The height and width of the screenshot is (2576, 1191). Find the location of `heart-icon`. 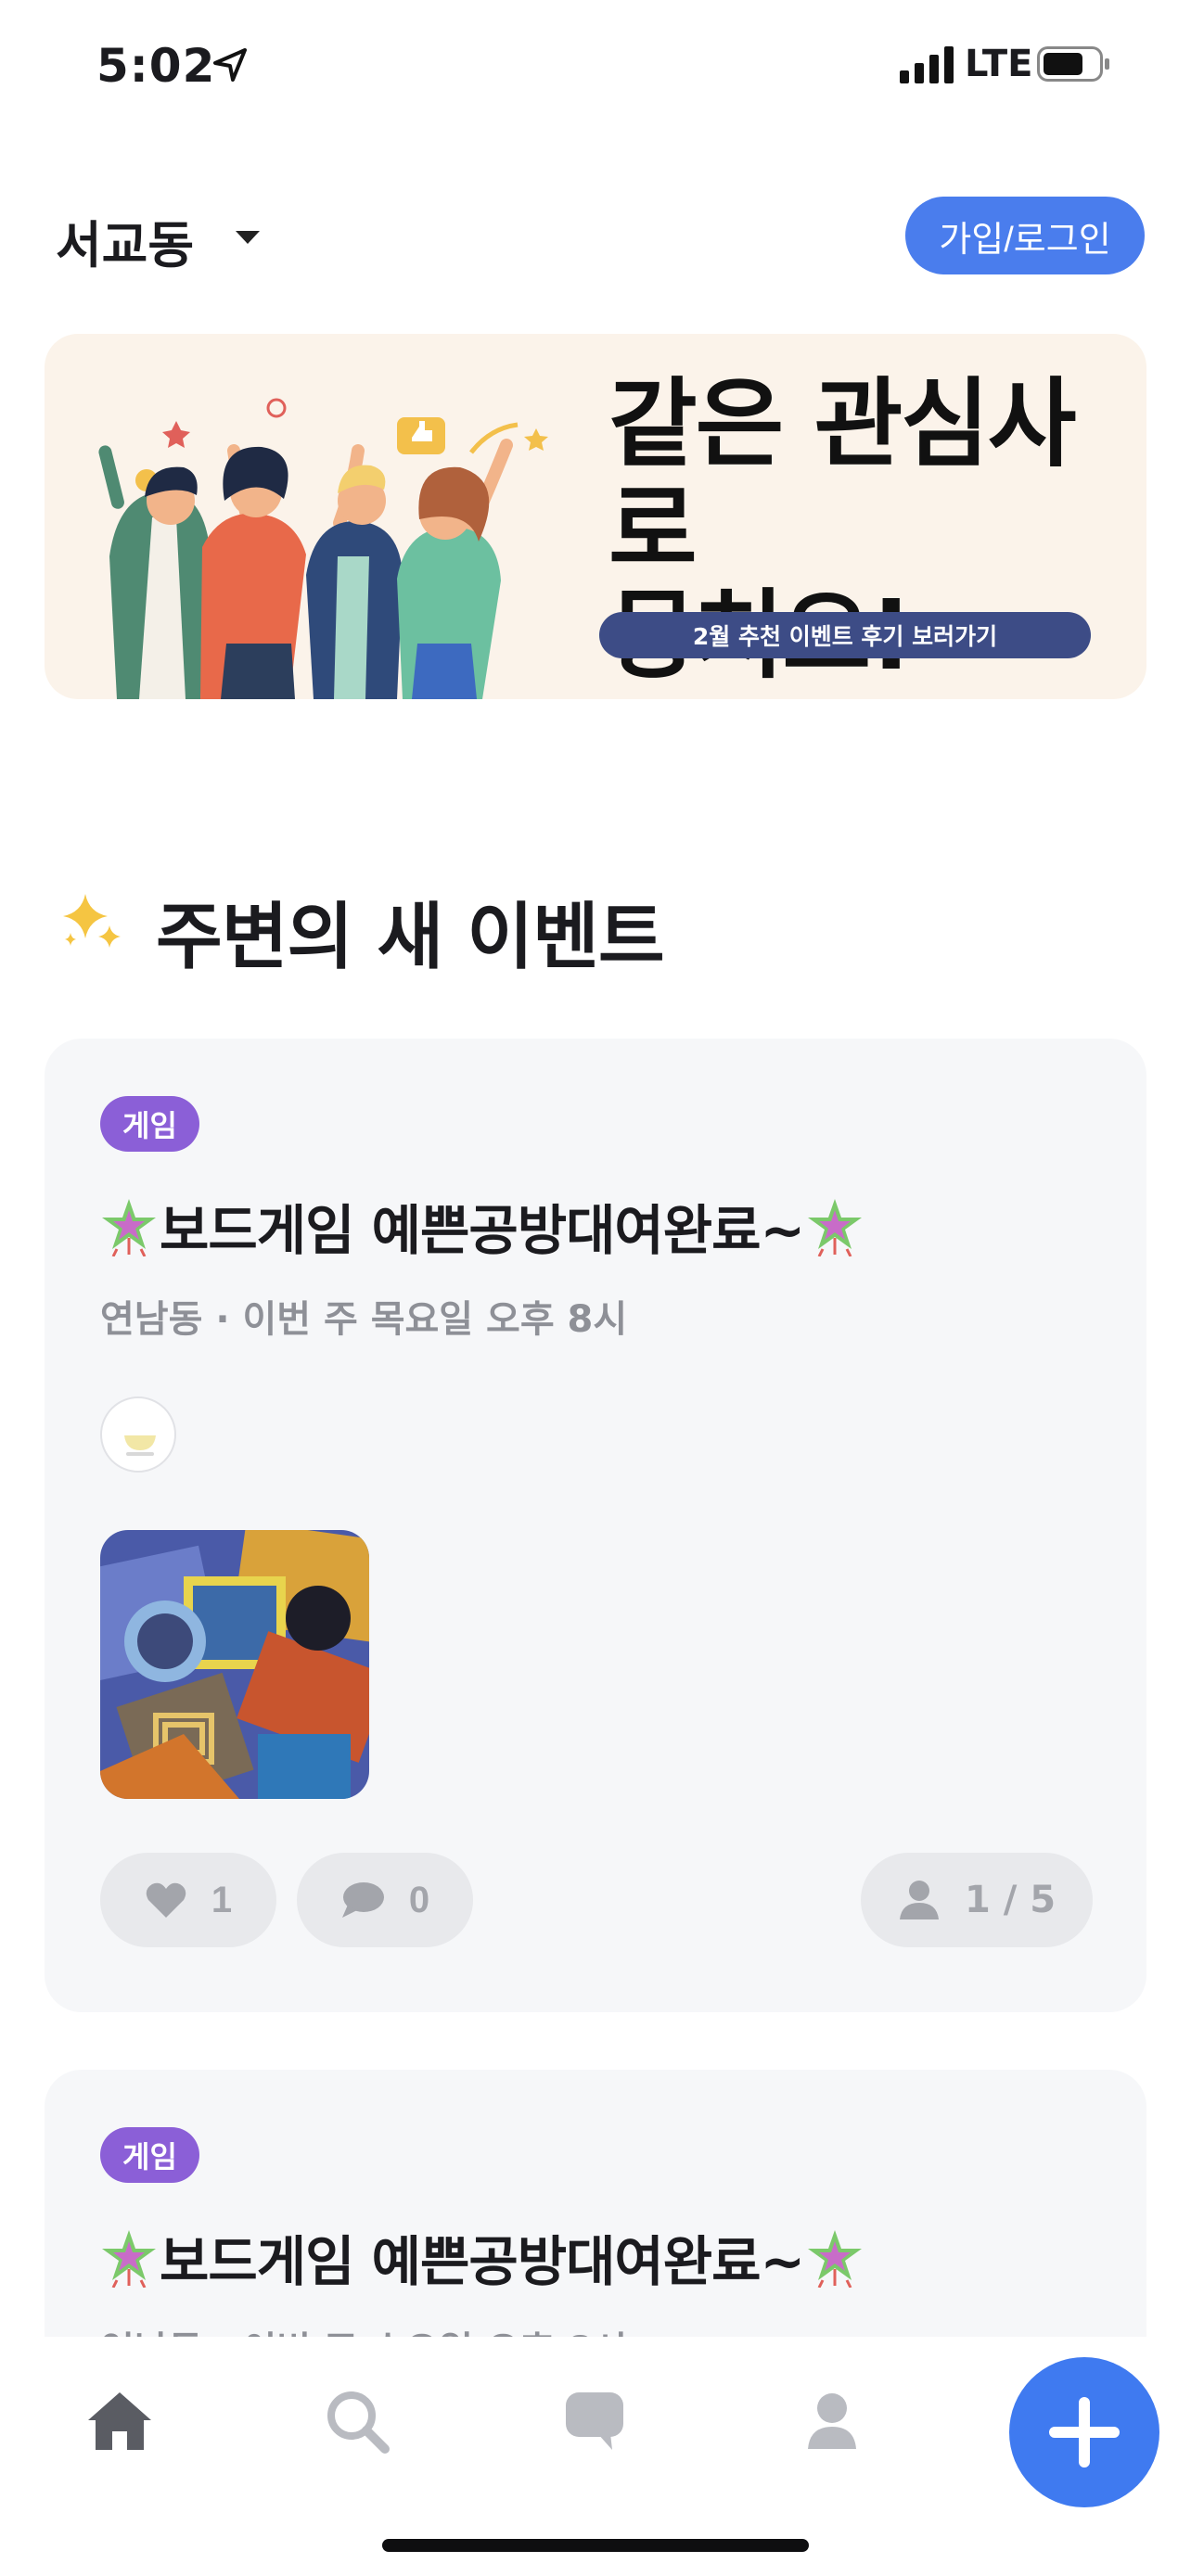

heart-icon is located at coordinates (166, 1900).